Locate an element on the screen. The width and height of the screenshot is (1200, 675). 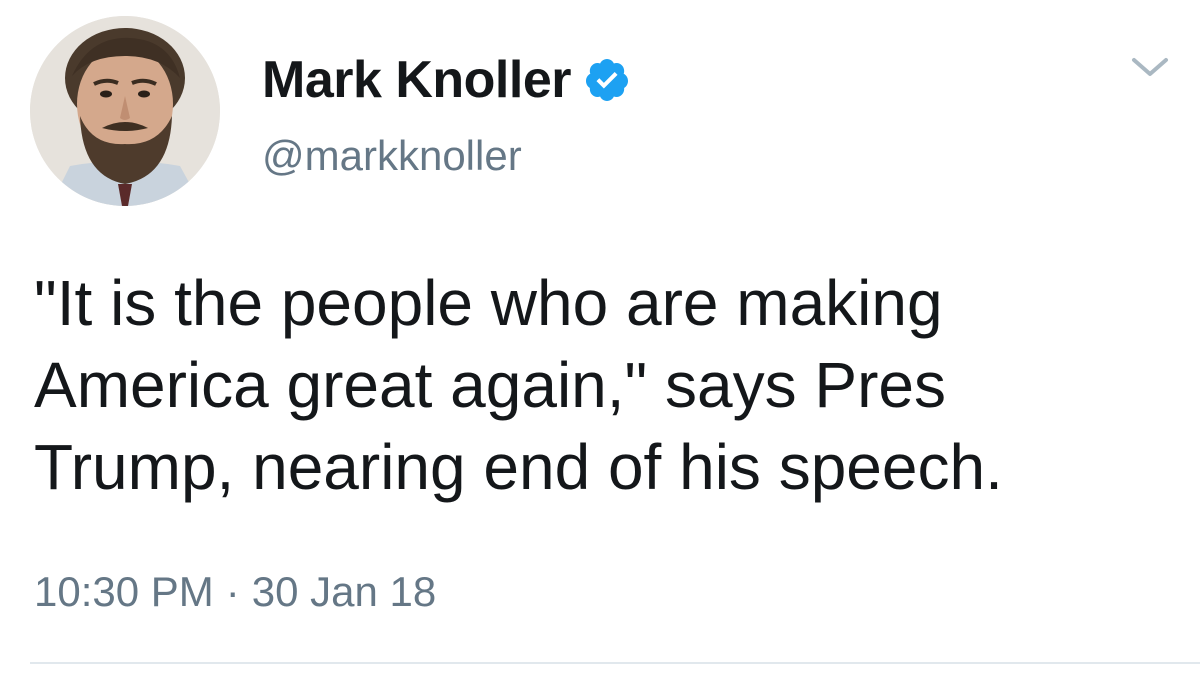
author-name-row: Mark Knoller is located at coordinates (446, 80).